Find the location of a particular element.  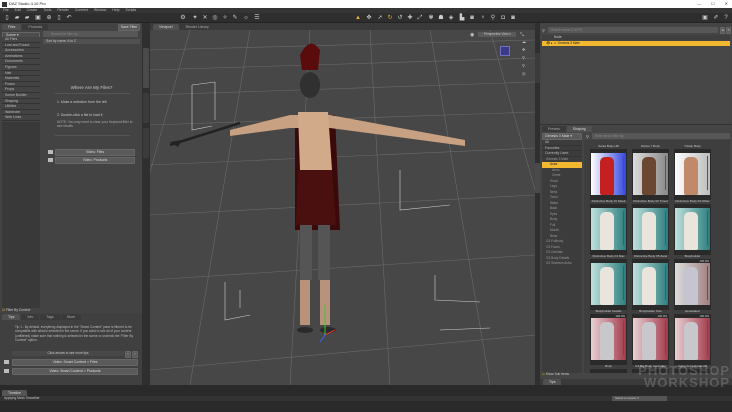

surface-icon: ◈ is located at coordinates (451, 18).